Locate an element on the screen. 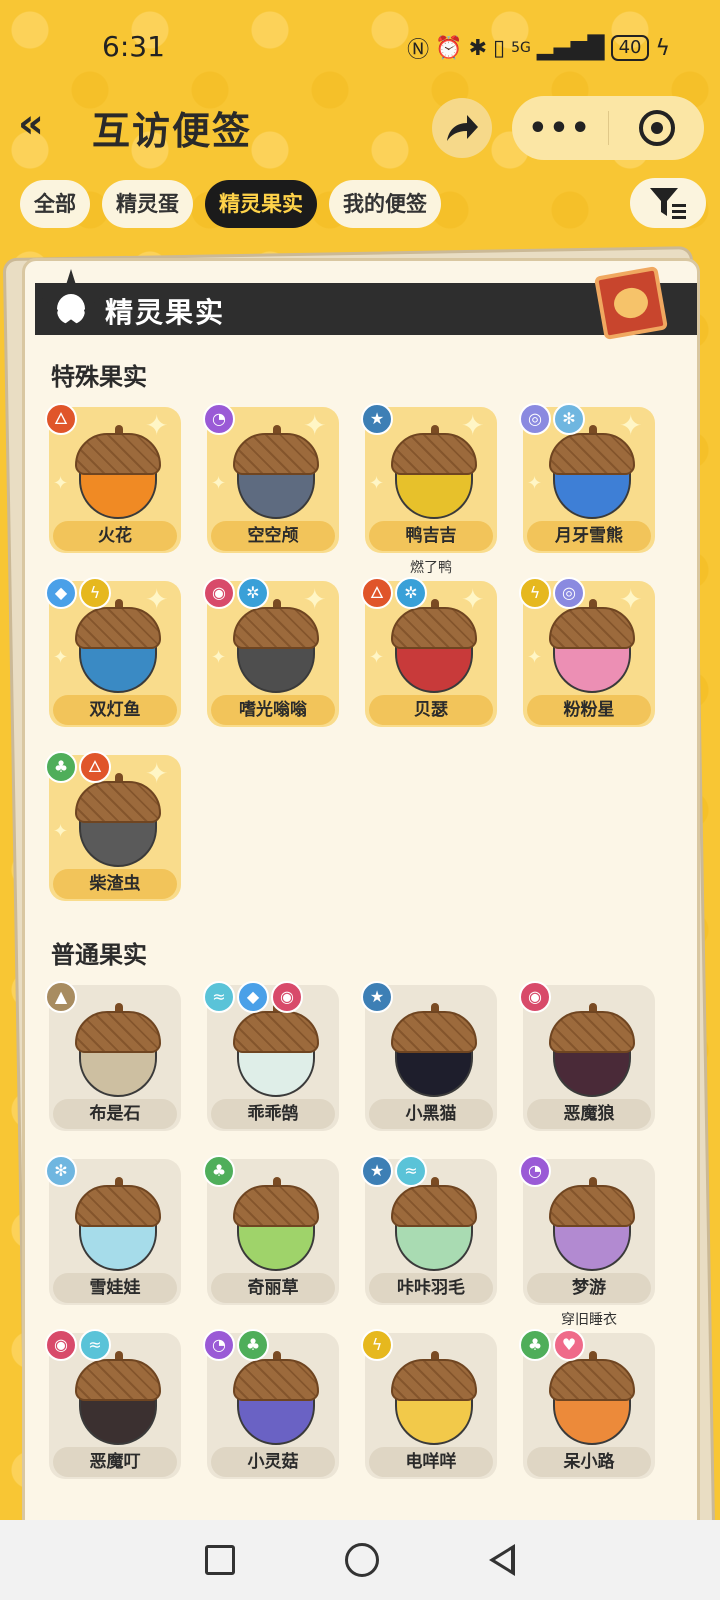  fruit-item: 咔咔羽毛 ★ ≈ is located at coordinates (429, 1230).